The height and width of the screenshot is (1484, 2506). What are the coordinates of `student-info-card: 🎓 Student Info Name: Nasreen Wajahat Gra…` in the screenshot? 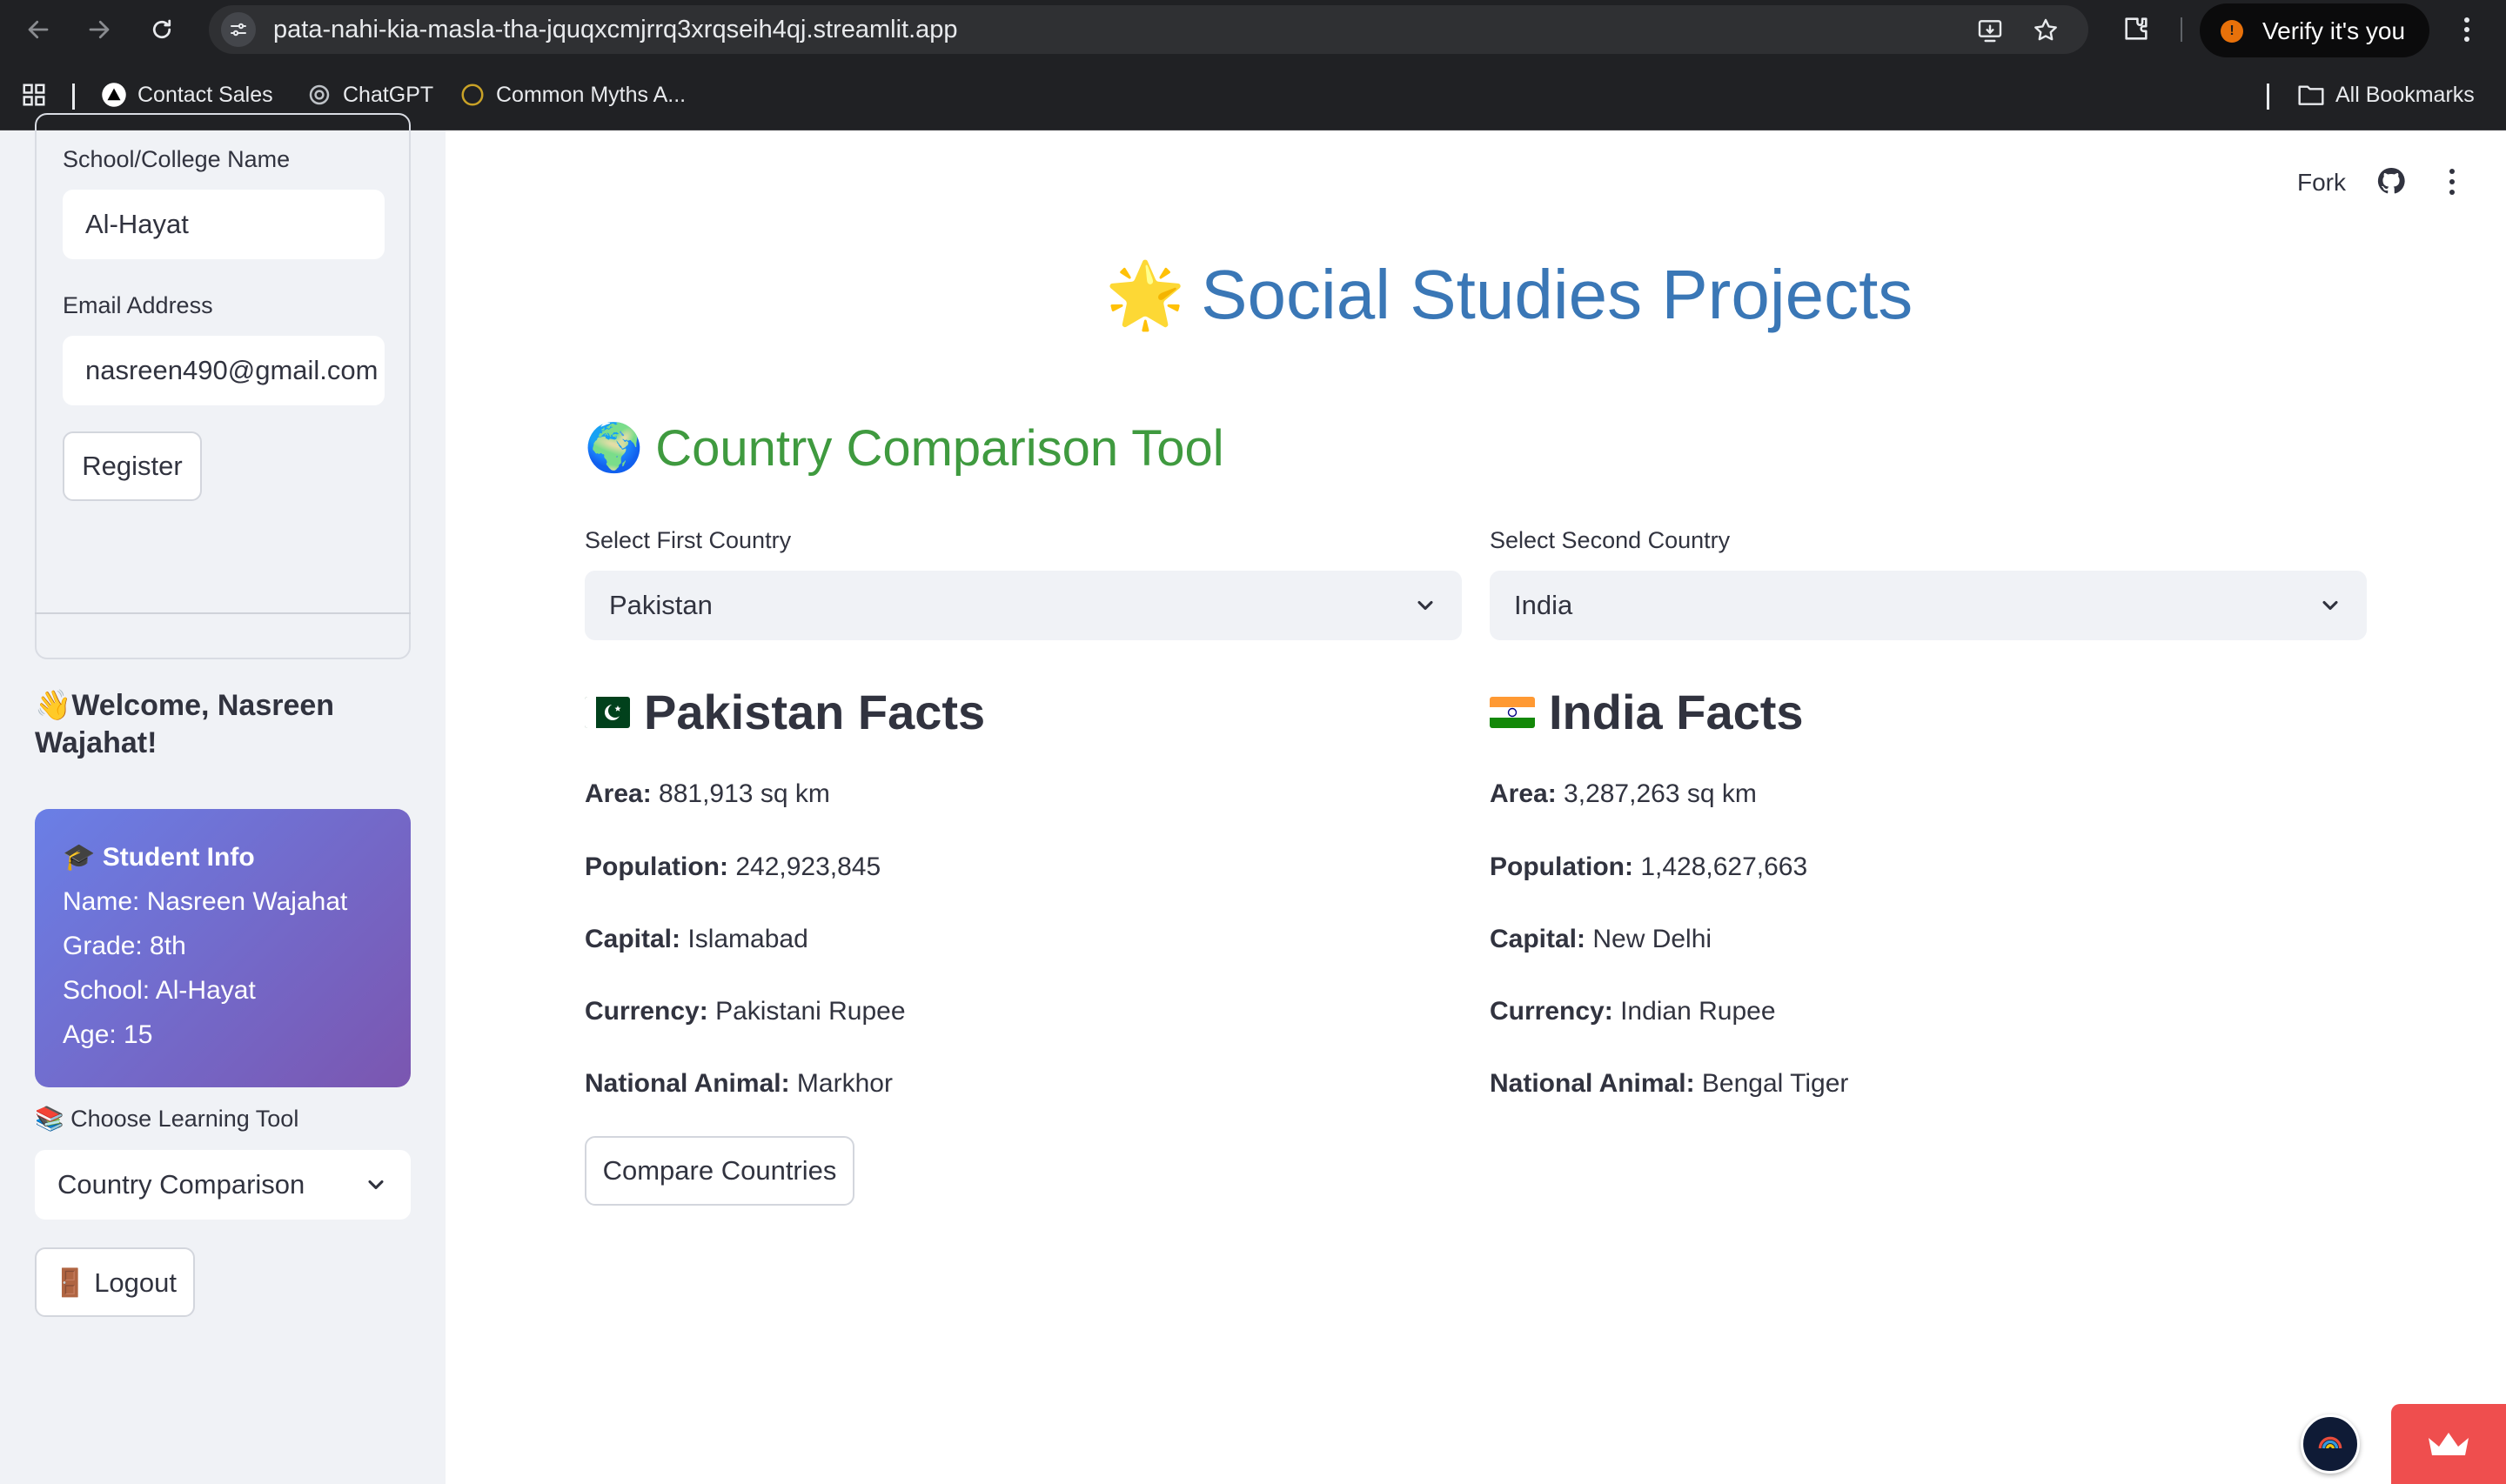 It's located at (223, 948).